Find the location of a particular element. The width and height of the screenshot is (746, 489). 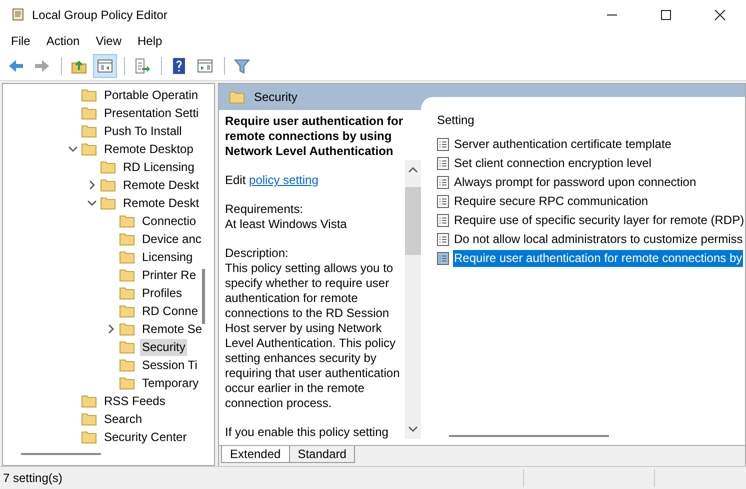

maximize-icon is located at coordinates (666, 15).